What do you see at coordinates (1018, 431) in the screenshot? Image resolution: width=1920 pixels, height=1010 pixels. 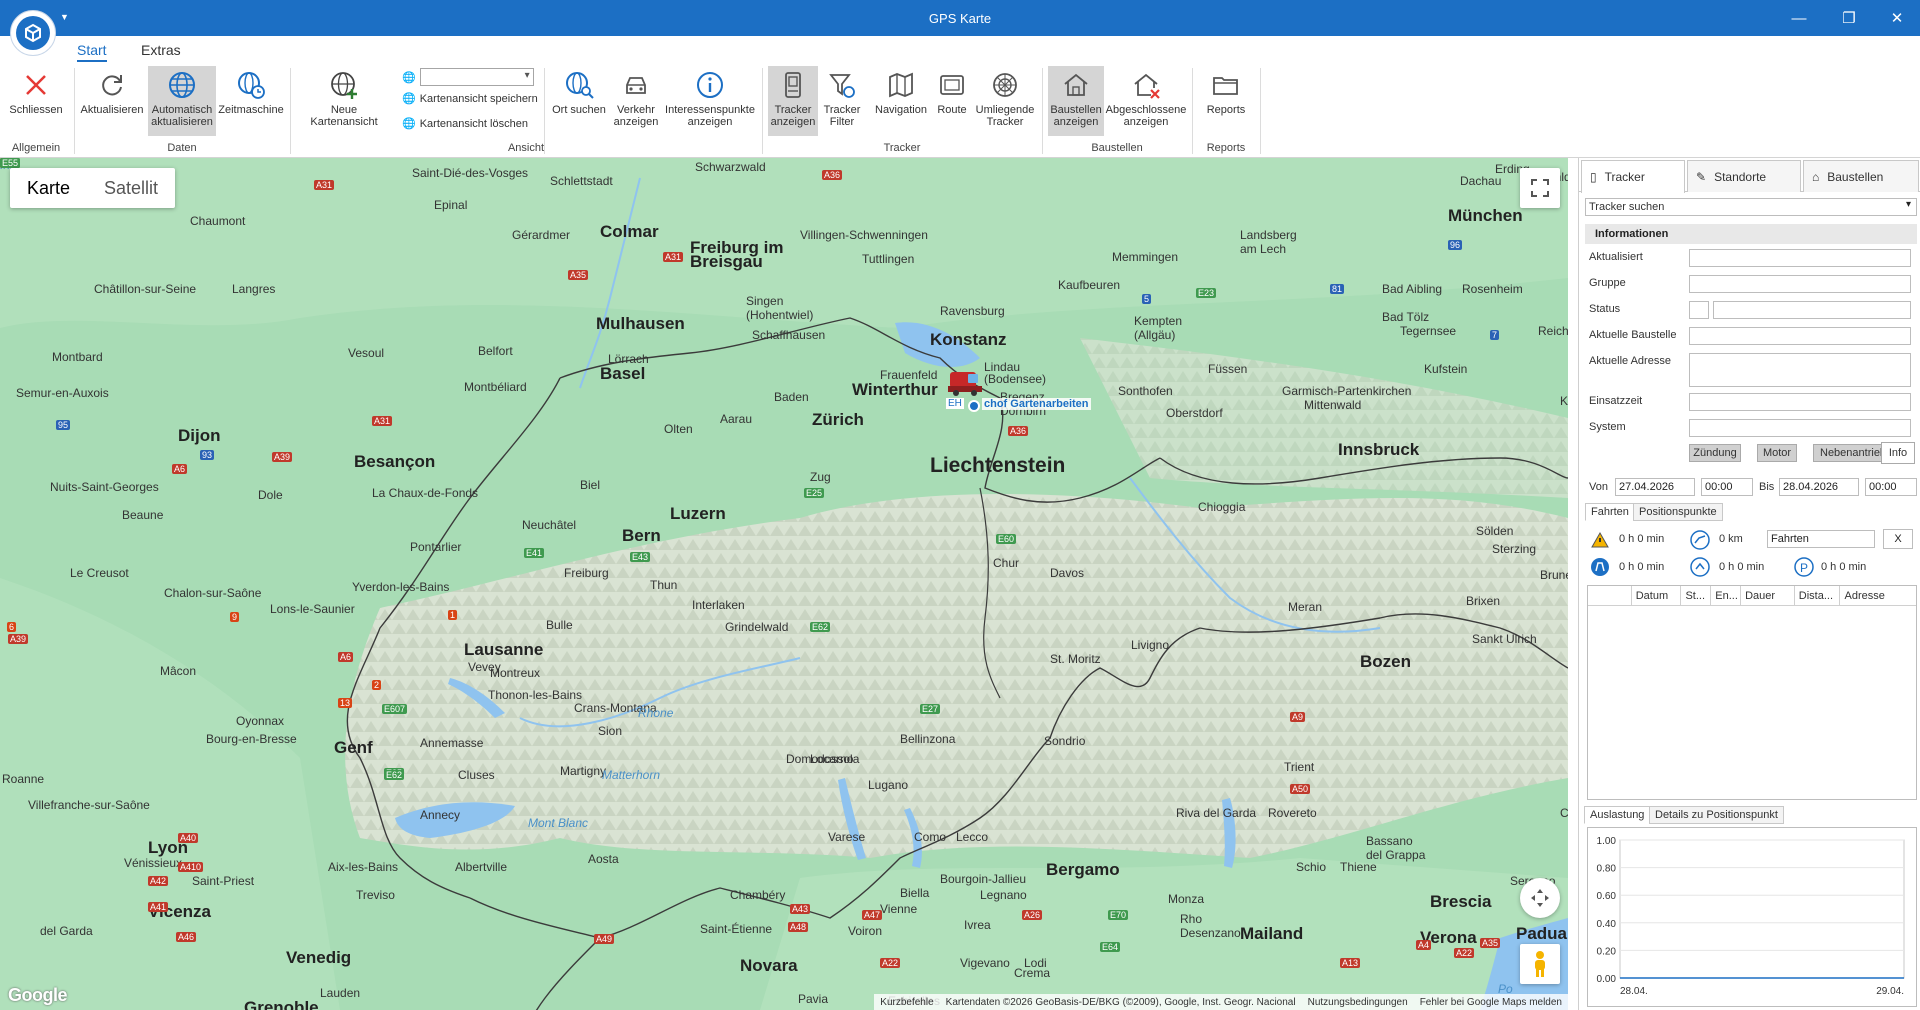 I see `road-shield: A36` at bounding box center [1018, 431].